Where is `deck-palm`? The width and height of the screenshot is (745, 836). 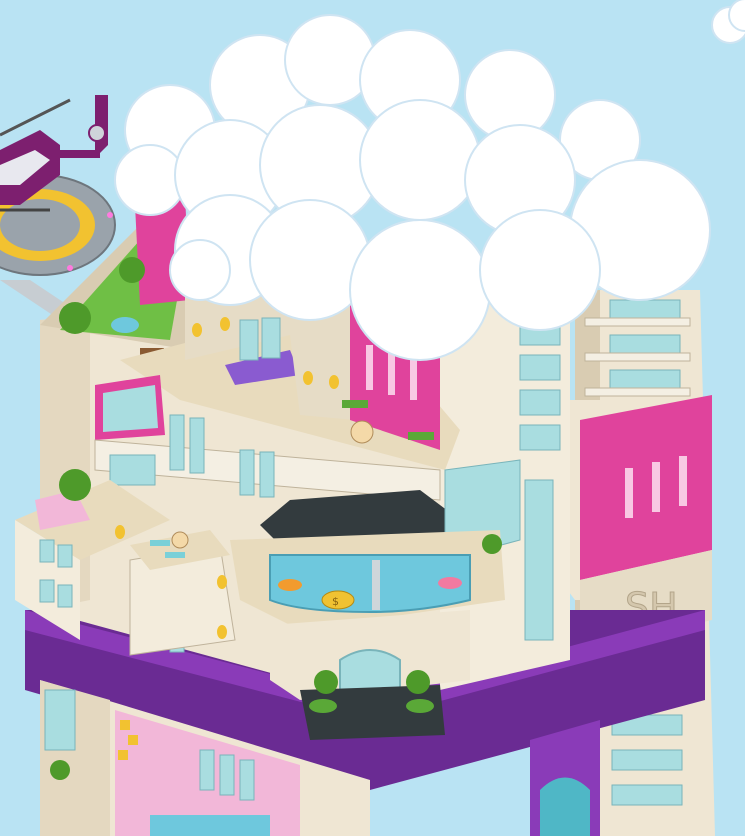 deck-palm is located at coordinates (492, 544).